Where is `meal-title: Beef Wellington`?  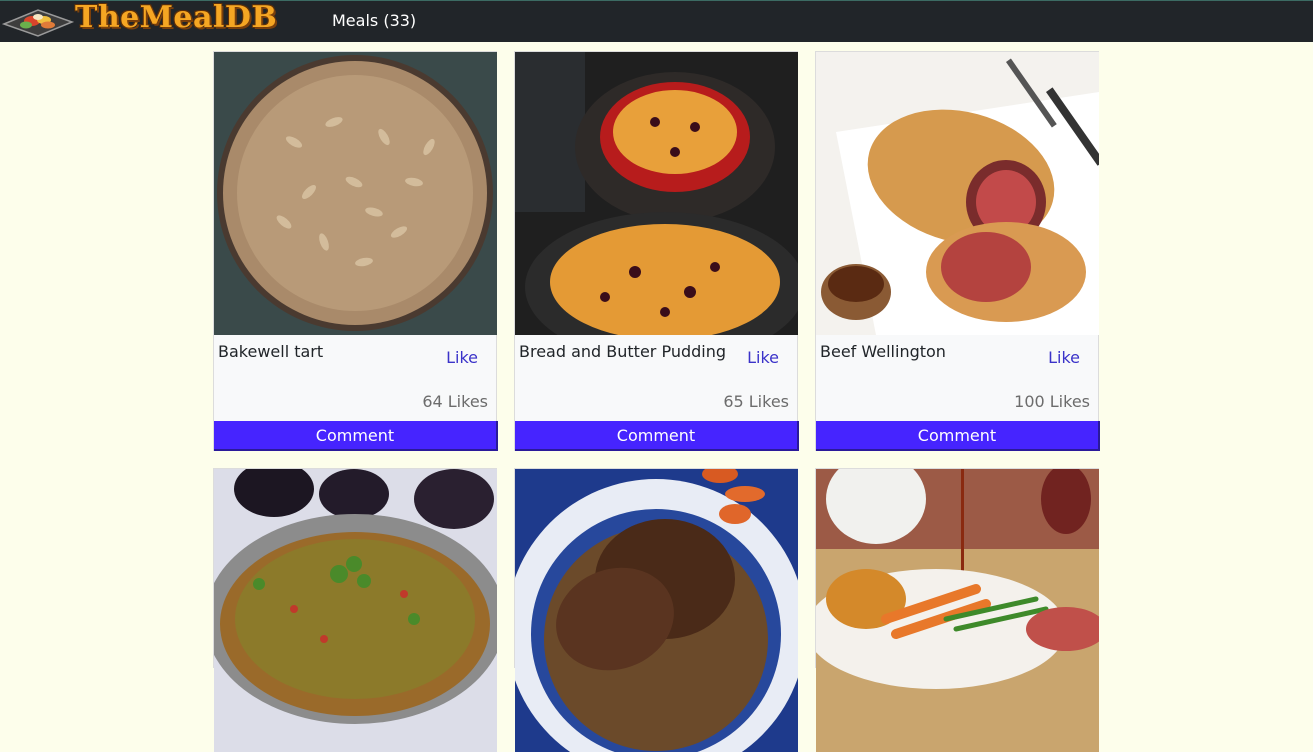
meal-title: Beef Wellington is located at coordinates (883, 351).